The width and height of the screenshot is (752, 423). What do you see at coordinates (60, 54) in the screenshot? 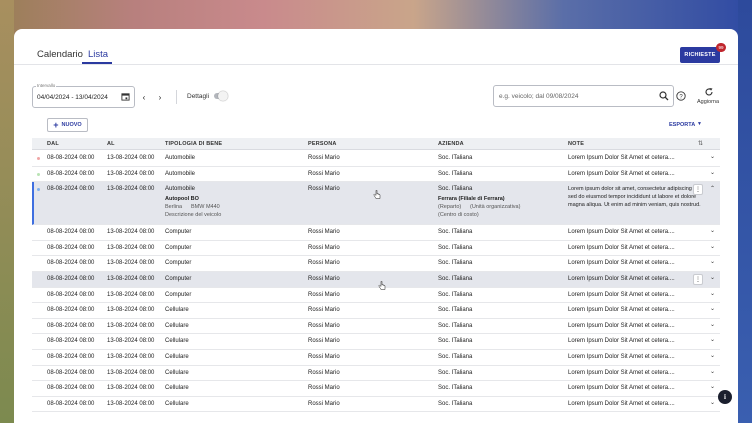
I see `tab-calendario: Calendario` at bounding box center [60, 54].